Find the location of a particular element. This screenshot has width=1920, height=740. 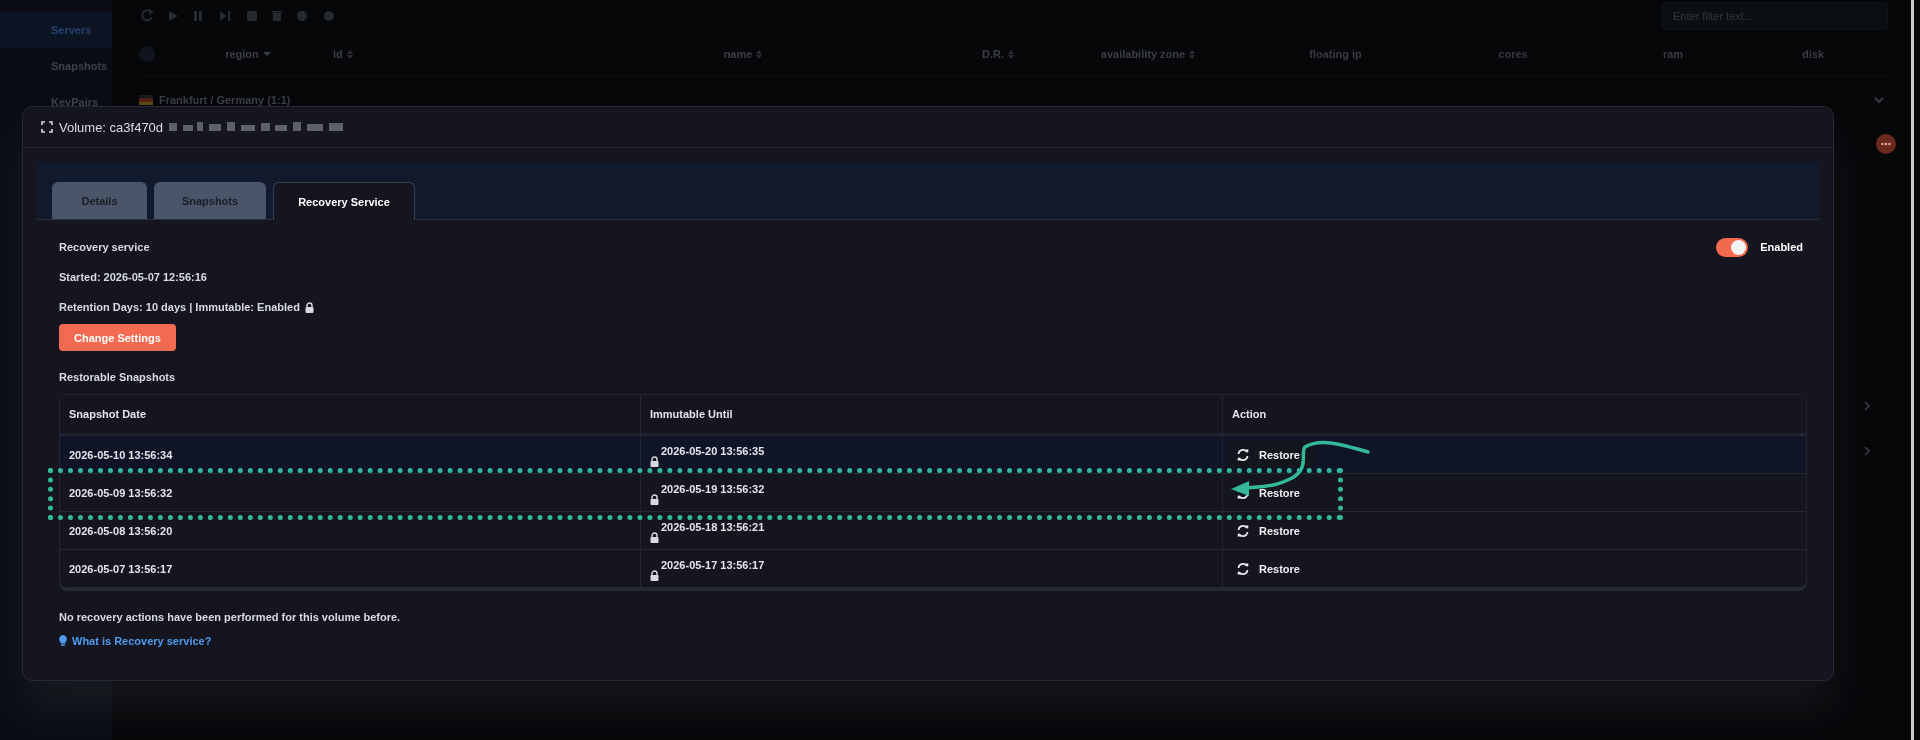

more-icon is located at coordinates (1886, 144).